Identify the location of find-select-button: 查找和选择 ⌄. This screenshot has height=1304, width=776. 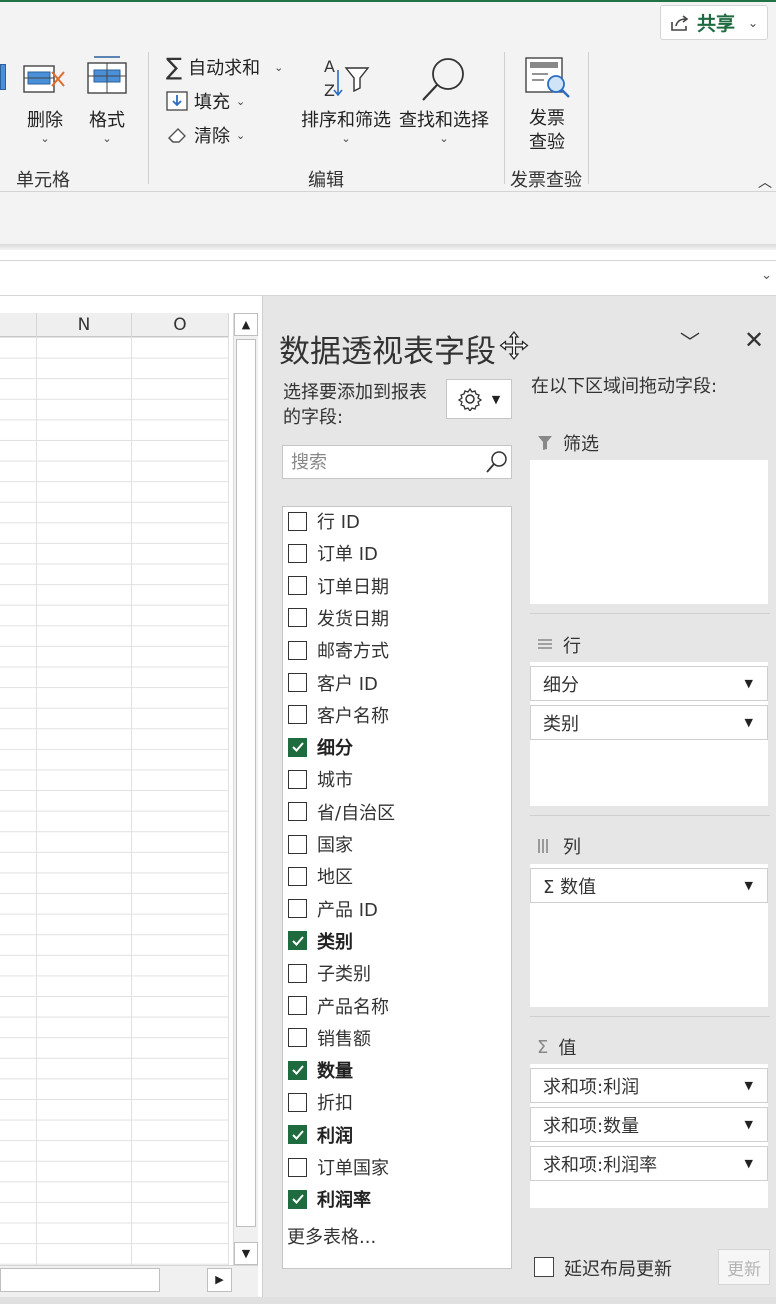
(444, 102).